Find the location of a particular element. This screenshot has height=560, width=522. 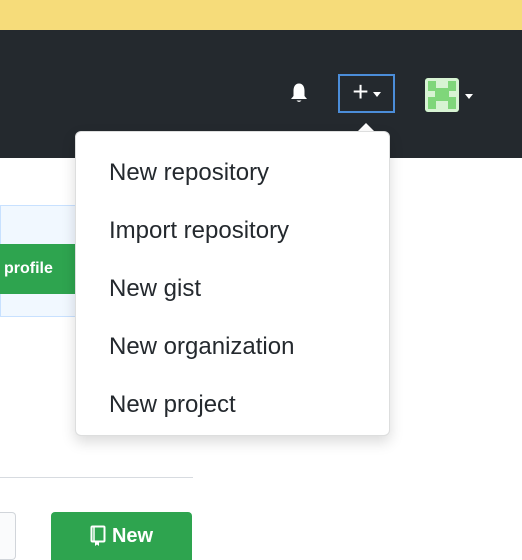

user-menu-button is located at coordinates (449, 95).